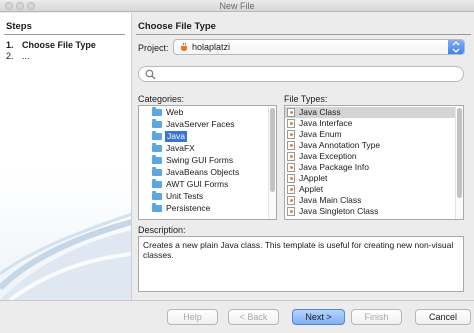 This screenshot has height=333, width=474. Describe the element at coordinates (59, 45) in the screenshot. I see `step-label: Choose File Type` at that location.